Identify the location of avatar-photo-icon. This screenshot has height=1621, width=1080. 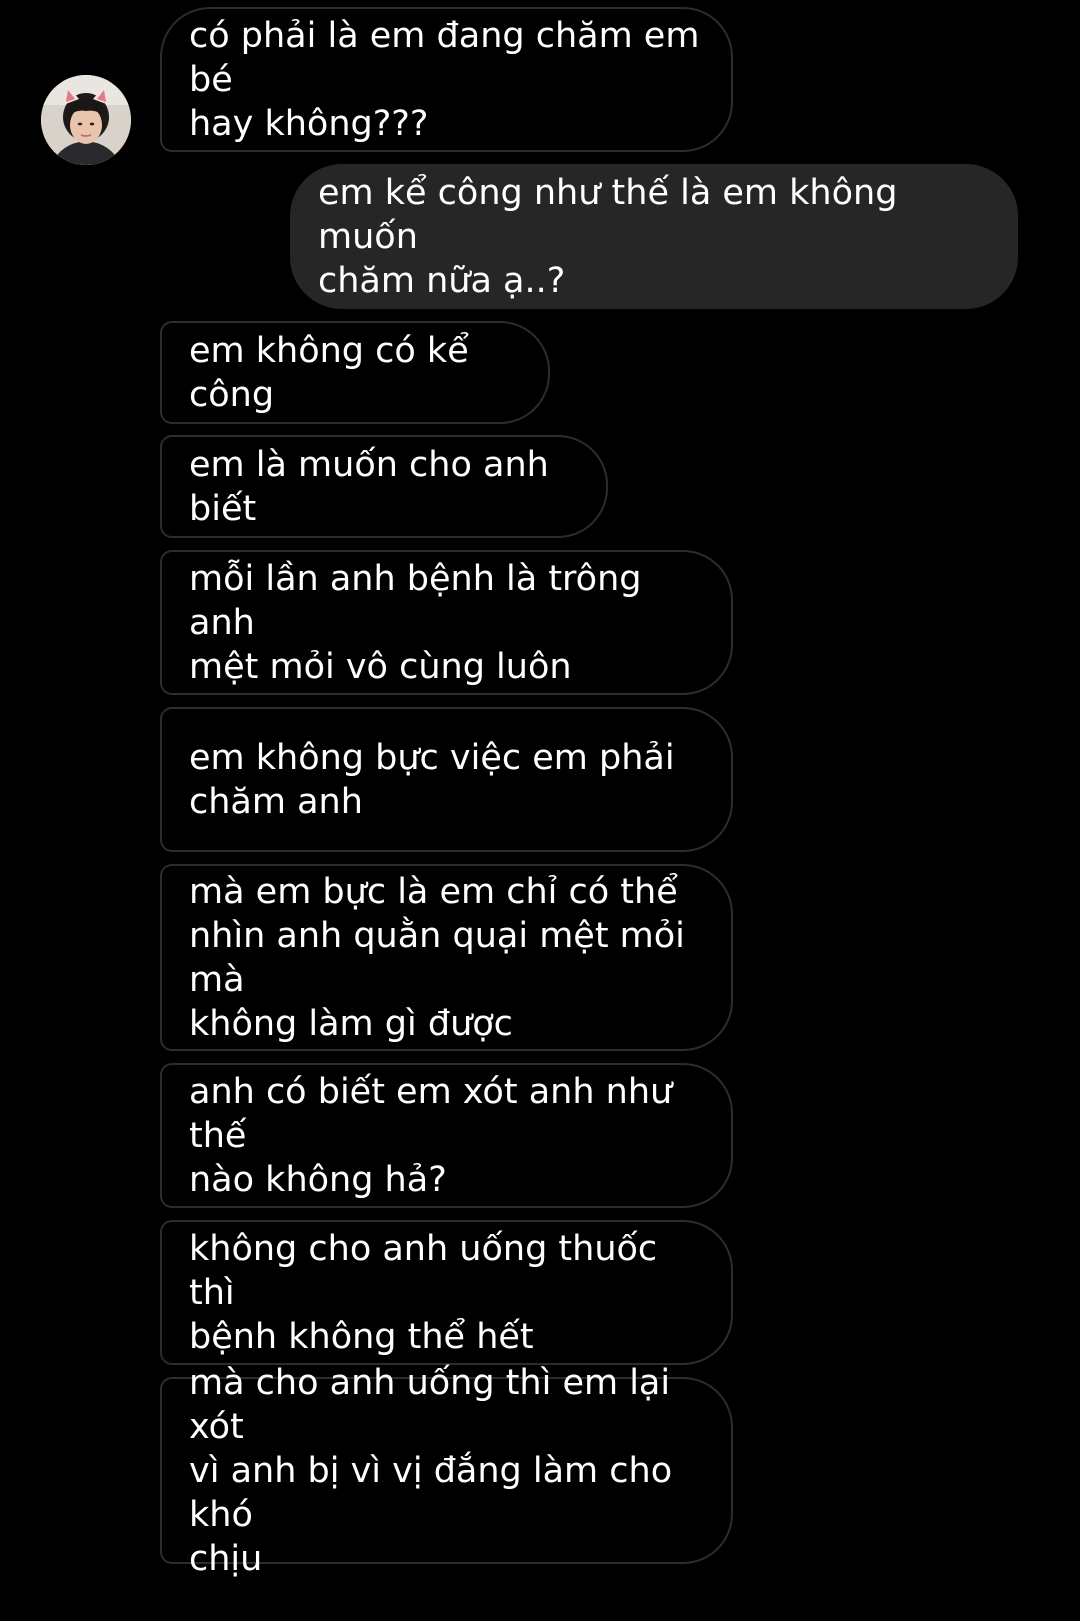
(86, 120).